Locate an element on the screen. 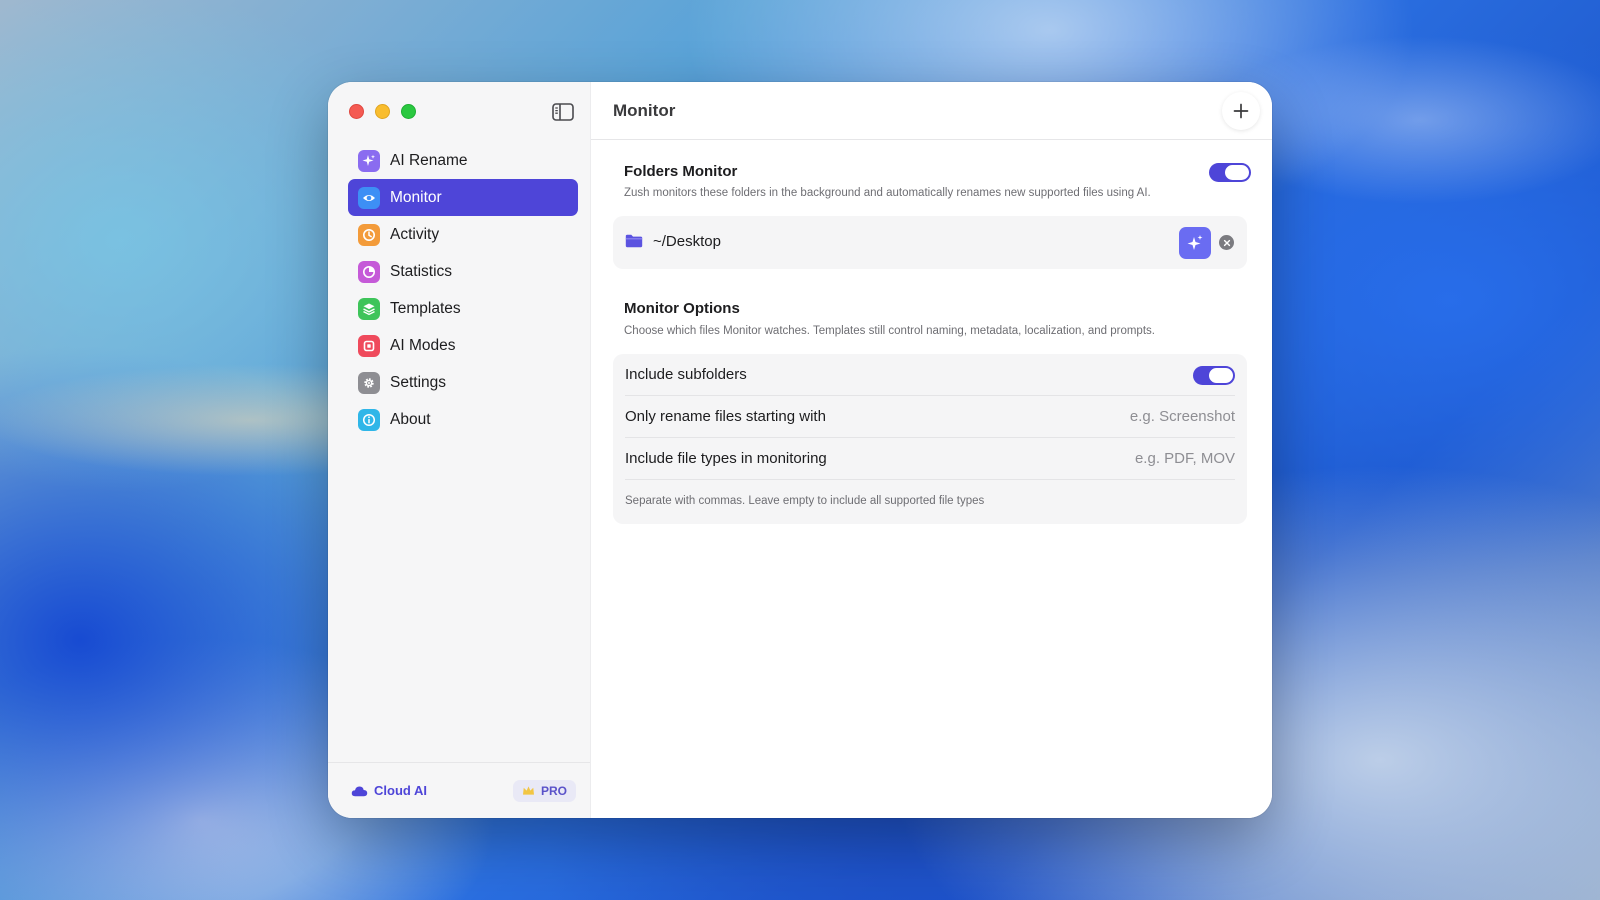  add-folder-button is located at coordinates (1241, 111).